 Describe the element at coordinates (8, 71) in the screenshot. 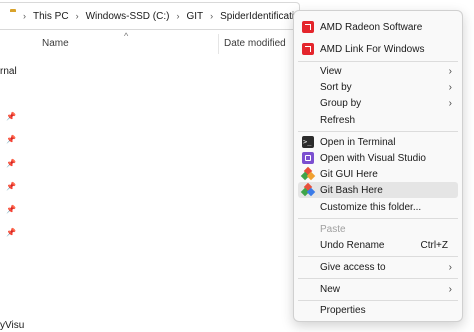

I see `nav-item-terminal: rnal` at that location.